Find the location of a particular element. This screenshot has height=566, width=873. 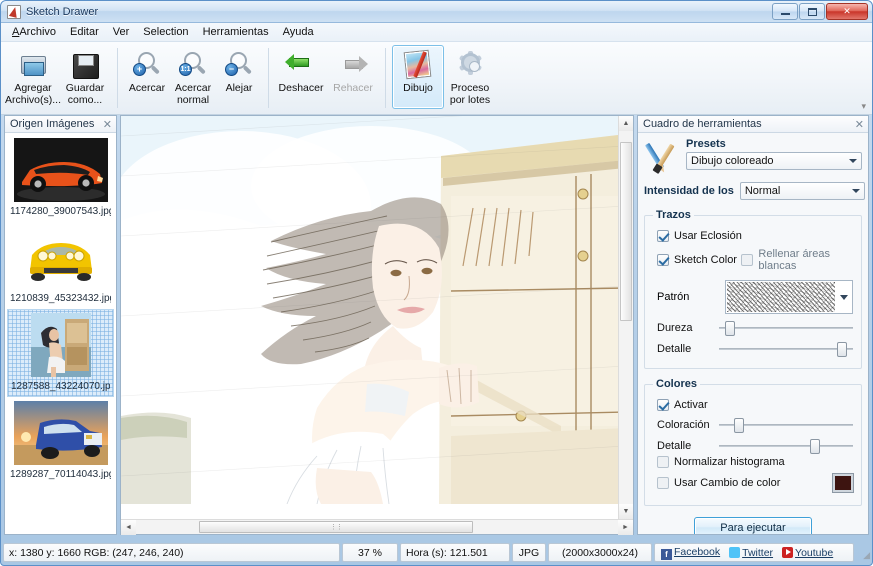

menu-ayuda-label: Ayuda is located at coordinates (298, 32).